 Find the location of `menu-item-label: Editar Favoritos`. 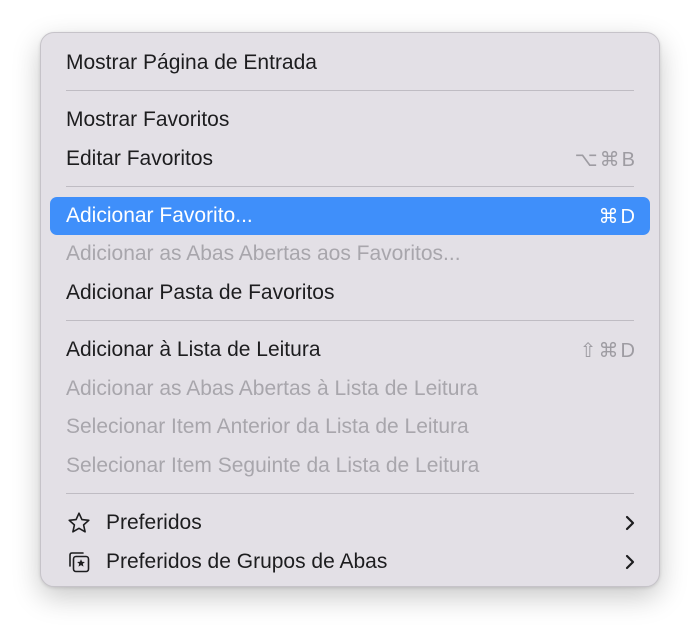

menu-item-label: Editar Favoritos is located at coordinates (140, 158).